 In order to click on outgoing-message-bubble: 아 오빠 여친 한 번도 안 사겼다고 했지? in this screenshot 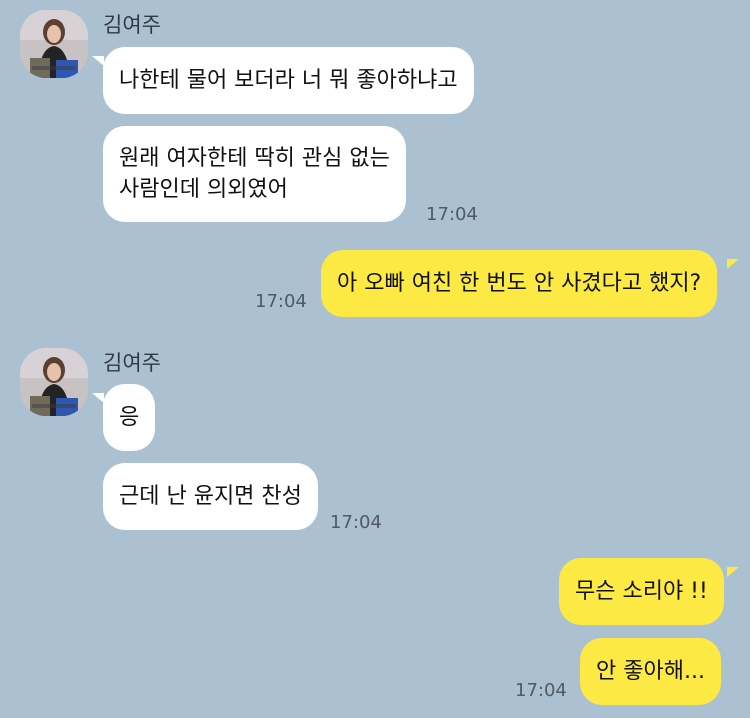, I will do `click(519, 283)`.